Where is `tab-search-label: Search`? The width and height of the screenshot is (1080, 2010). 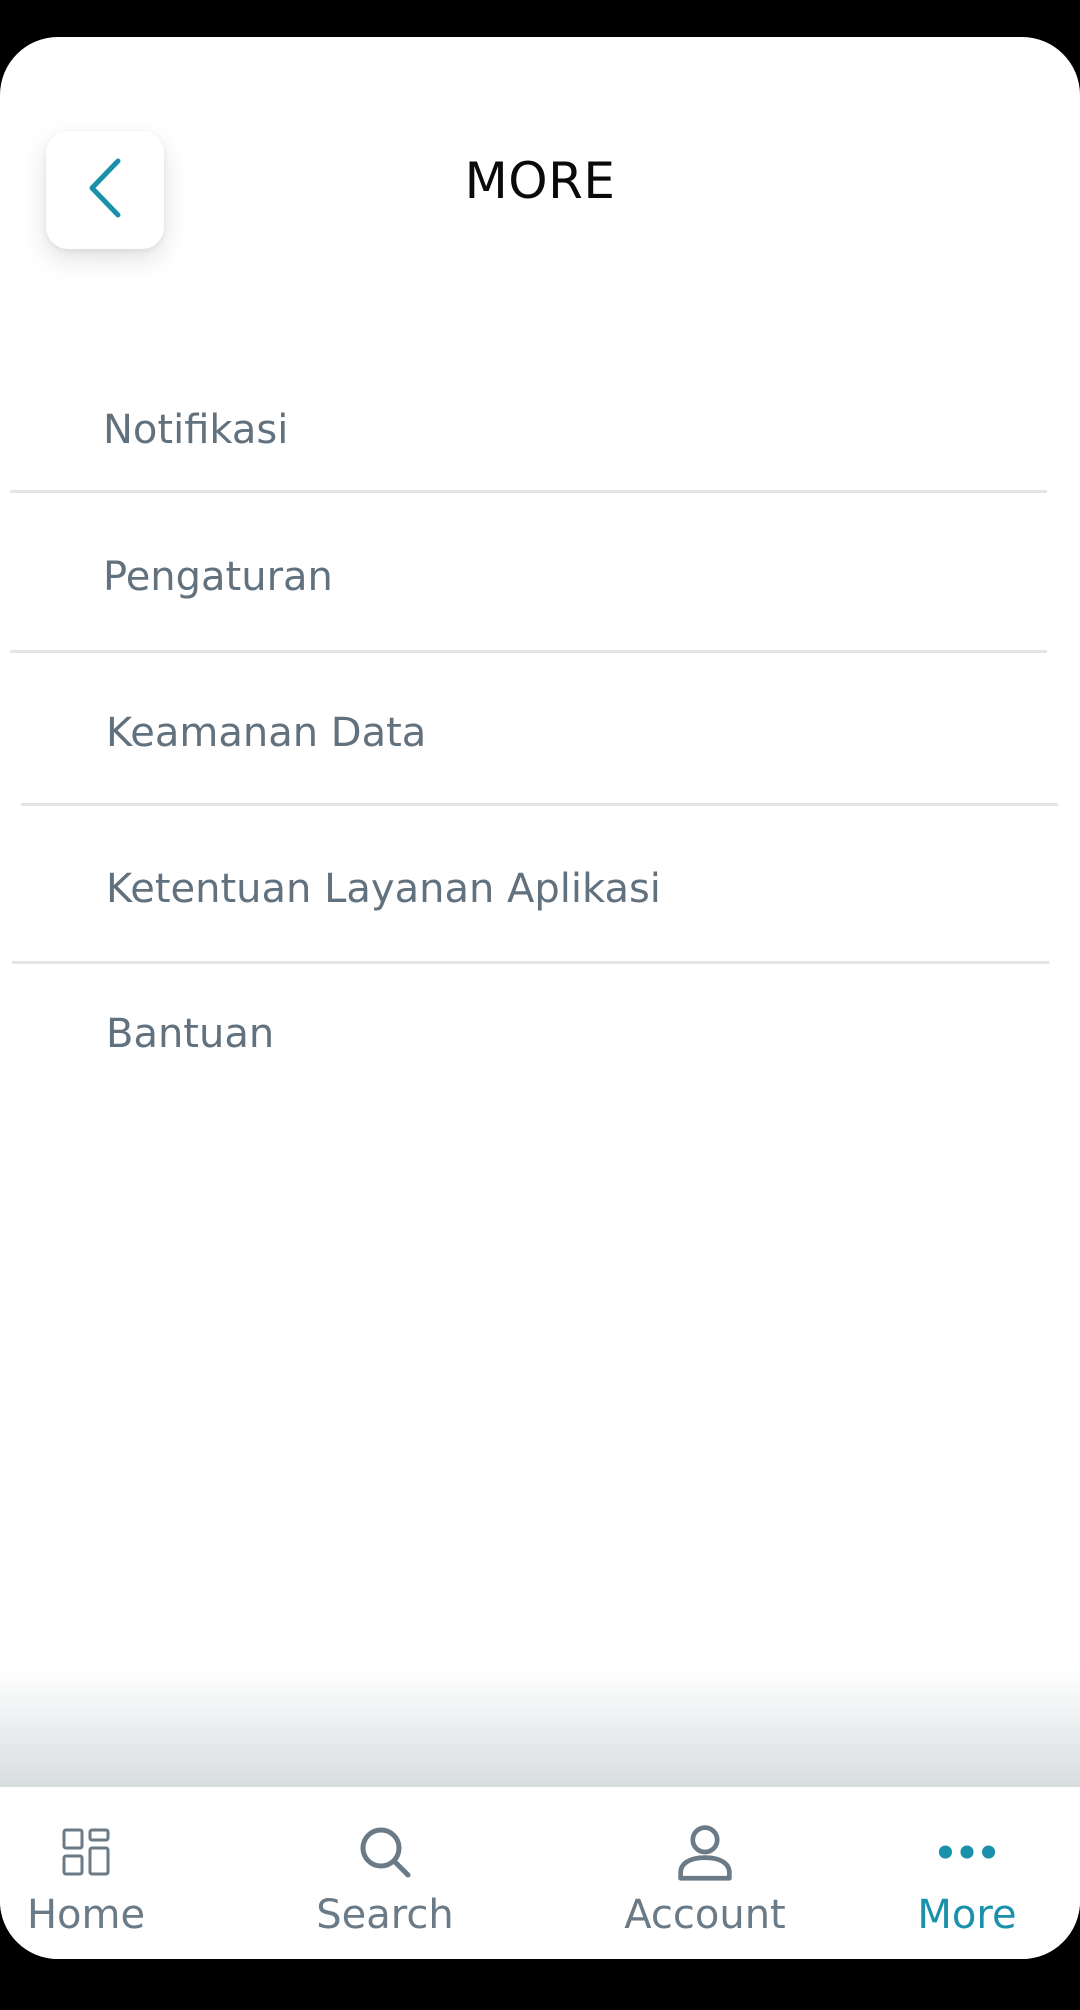
tab-search-label: Search is located at coordinates (385, 1915).